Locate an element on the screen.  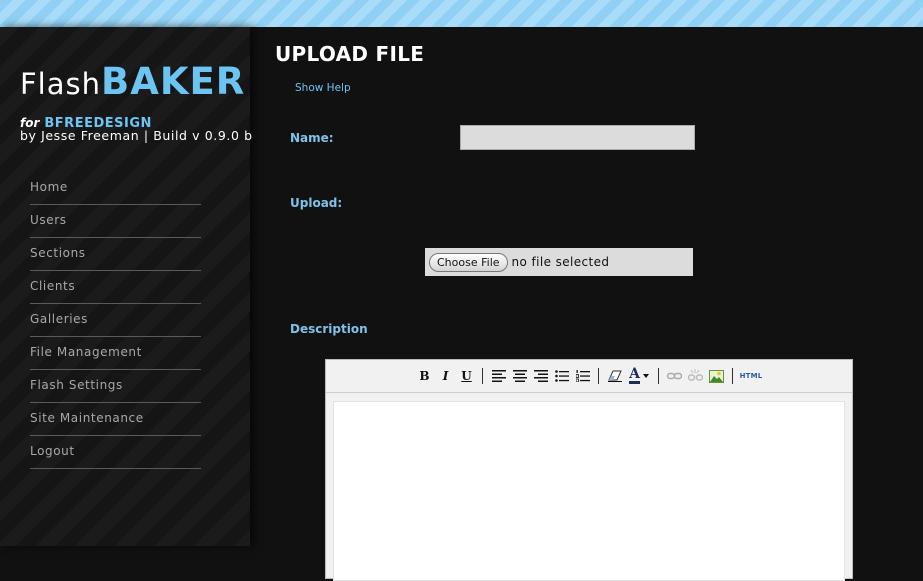
text-color-icon: A is located at coordinates (639, 376).